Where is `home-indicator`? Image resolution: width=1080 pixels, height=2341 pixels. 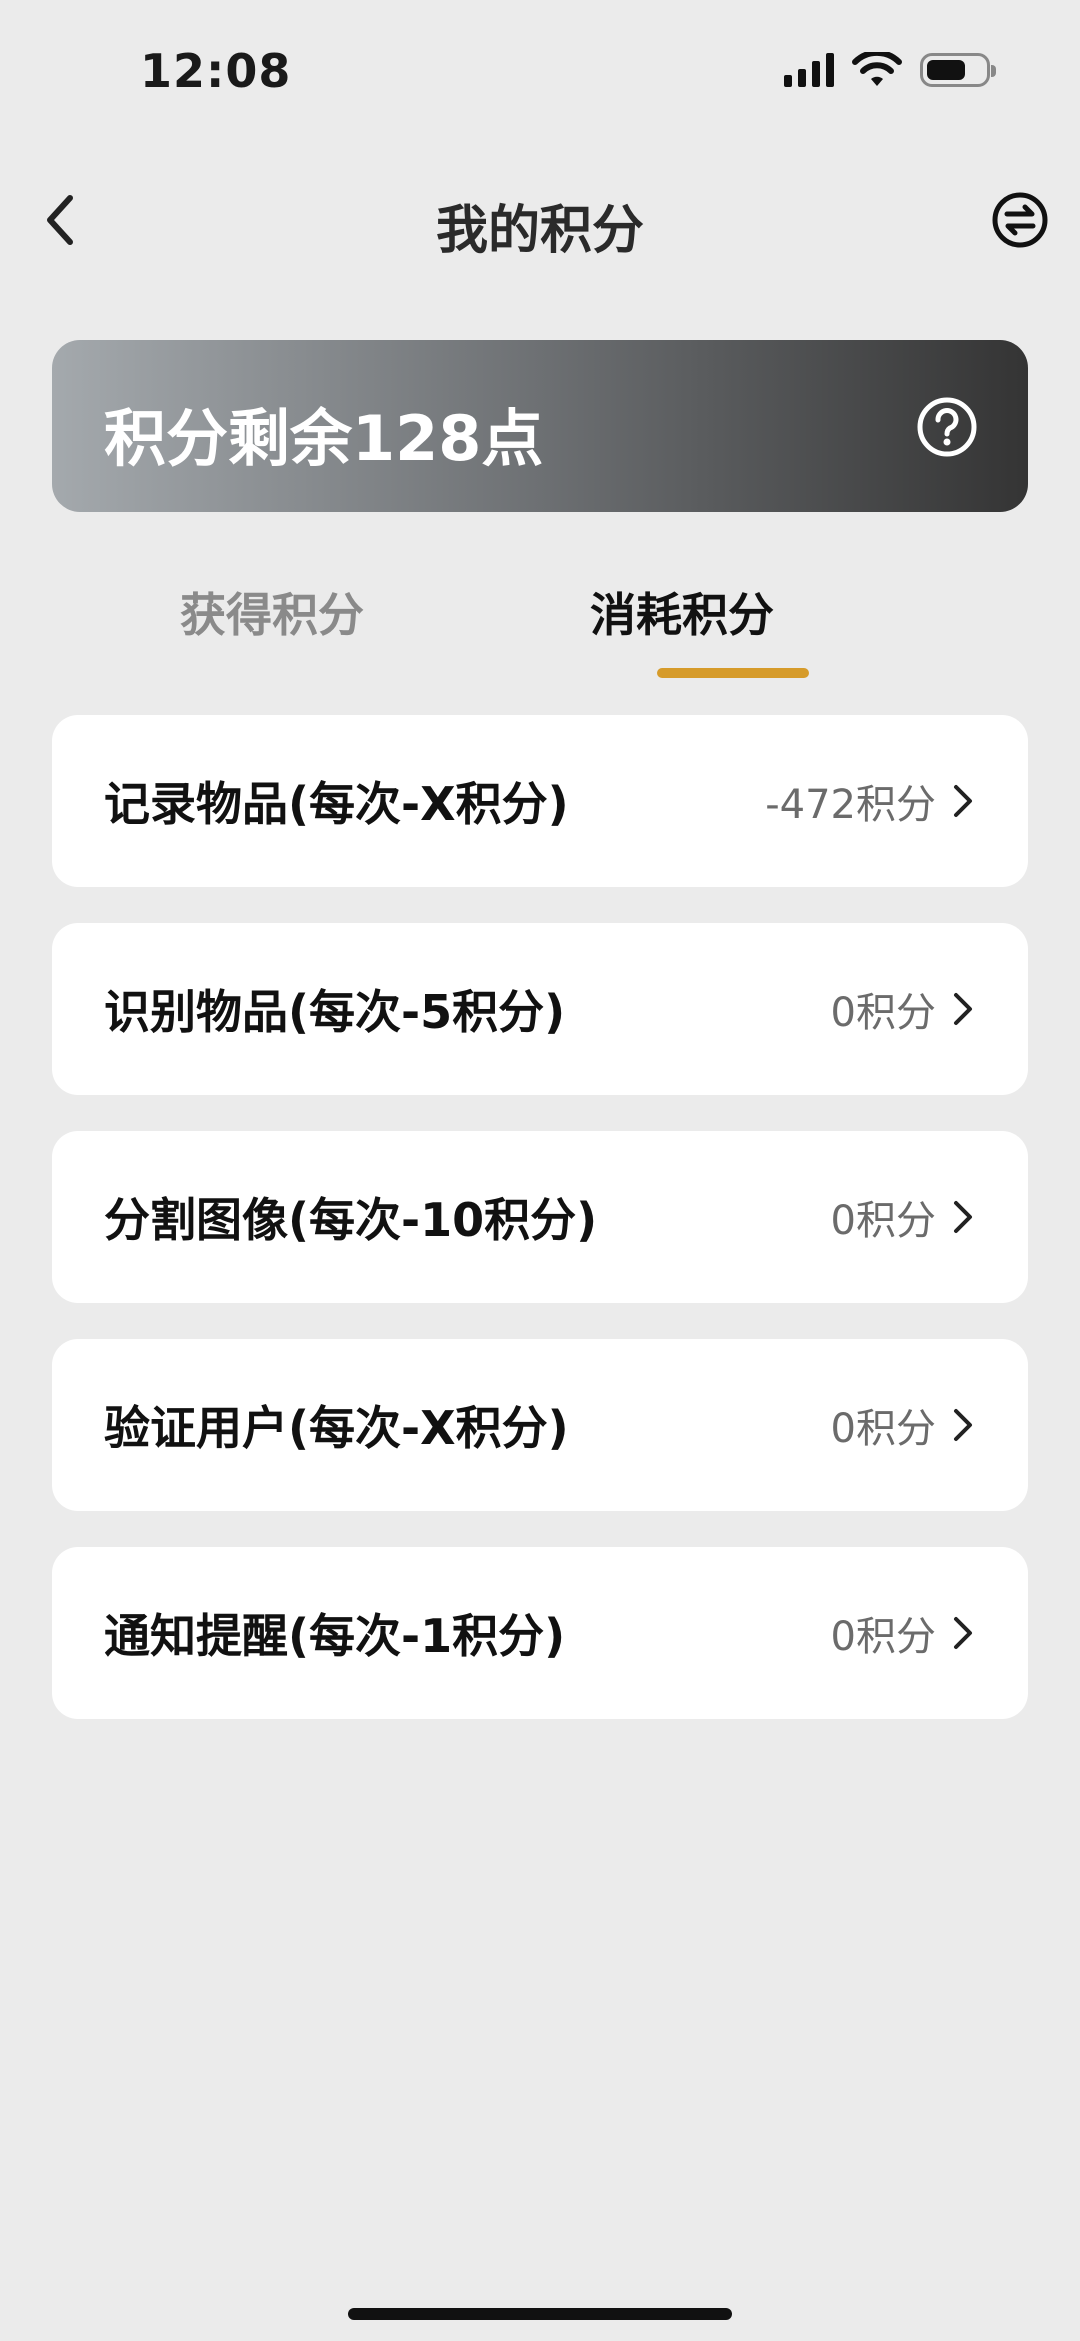 home-indicator is located at coordinates (540, 2314).